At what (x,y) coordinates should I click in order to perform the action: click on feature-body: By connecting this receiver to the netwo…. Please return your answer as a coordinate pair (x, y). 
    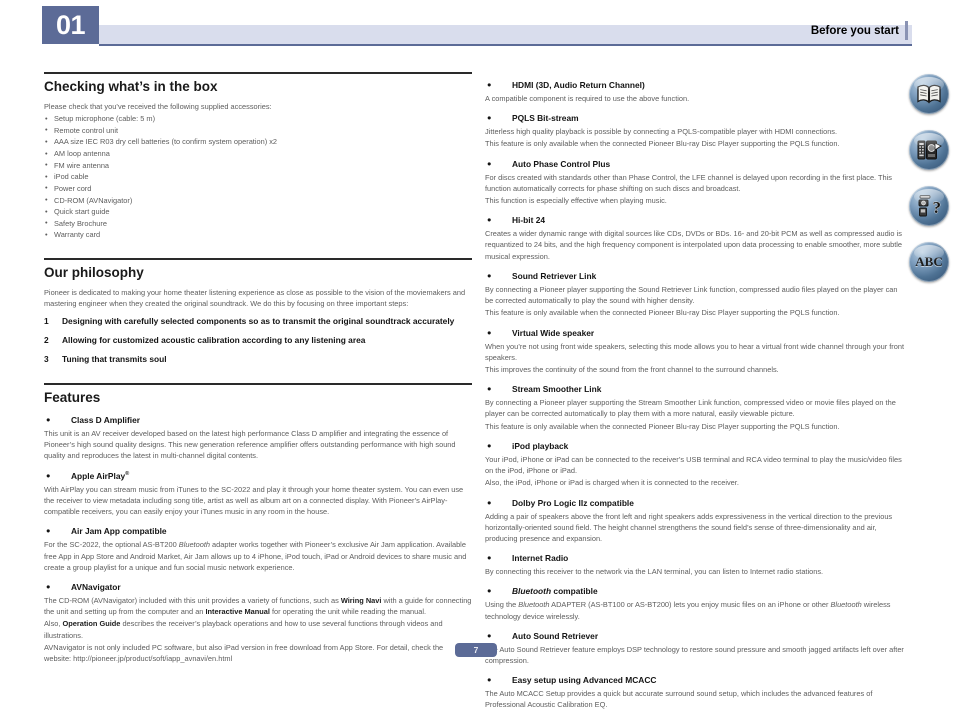
    Looking at the image, I should click on (654, 572).